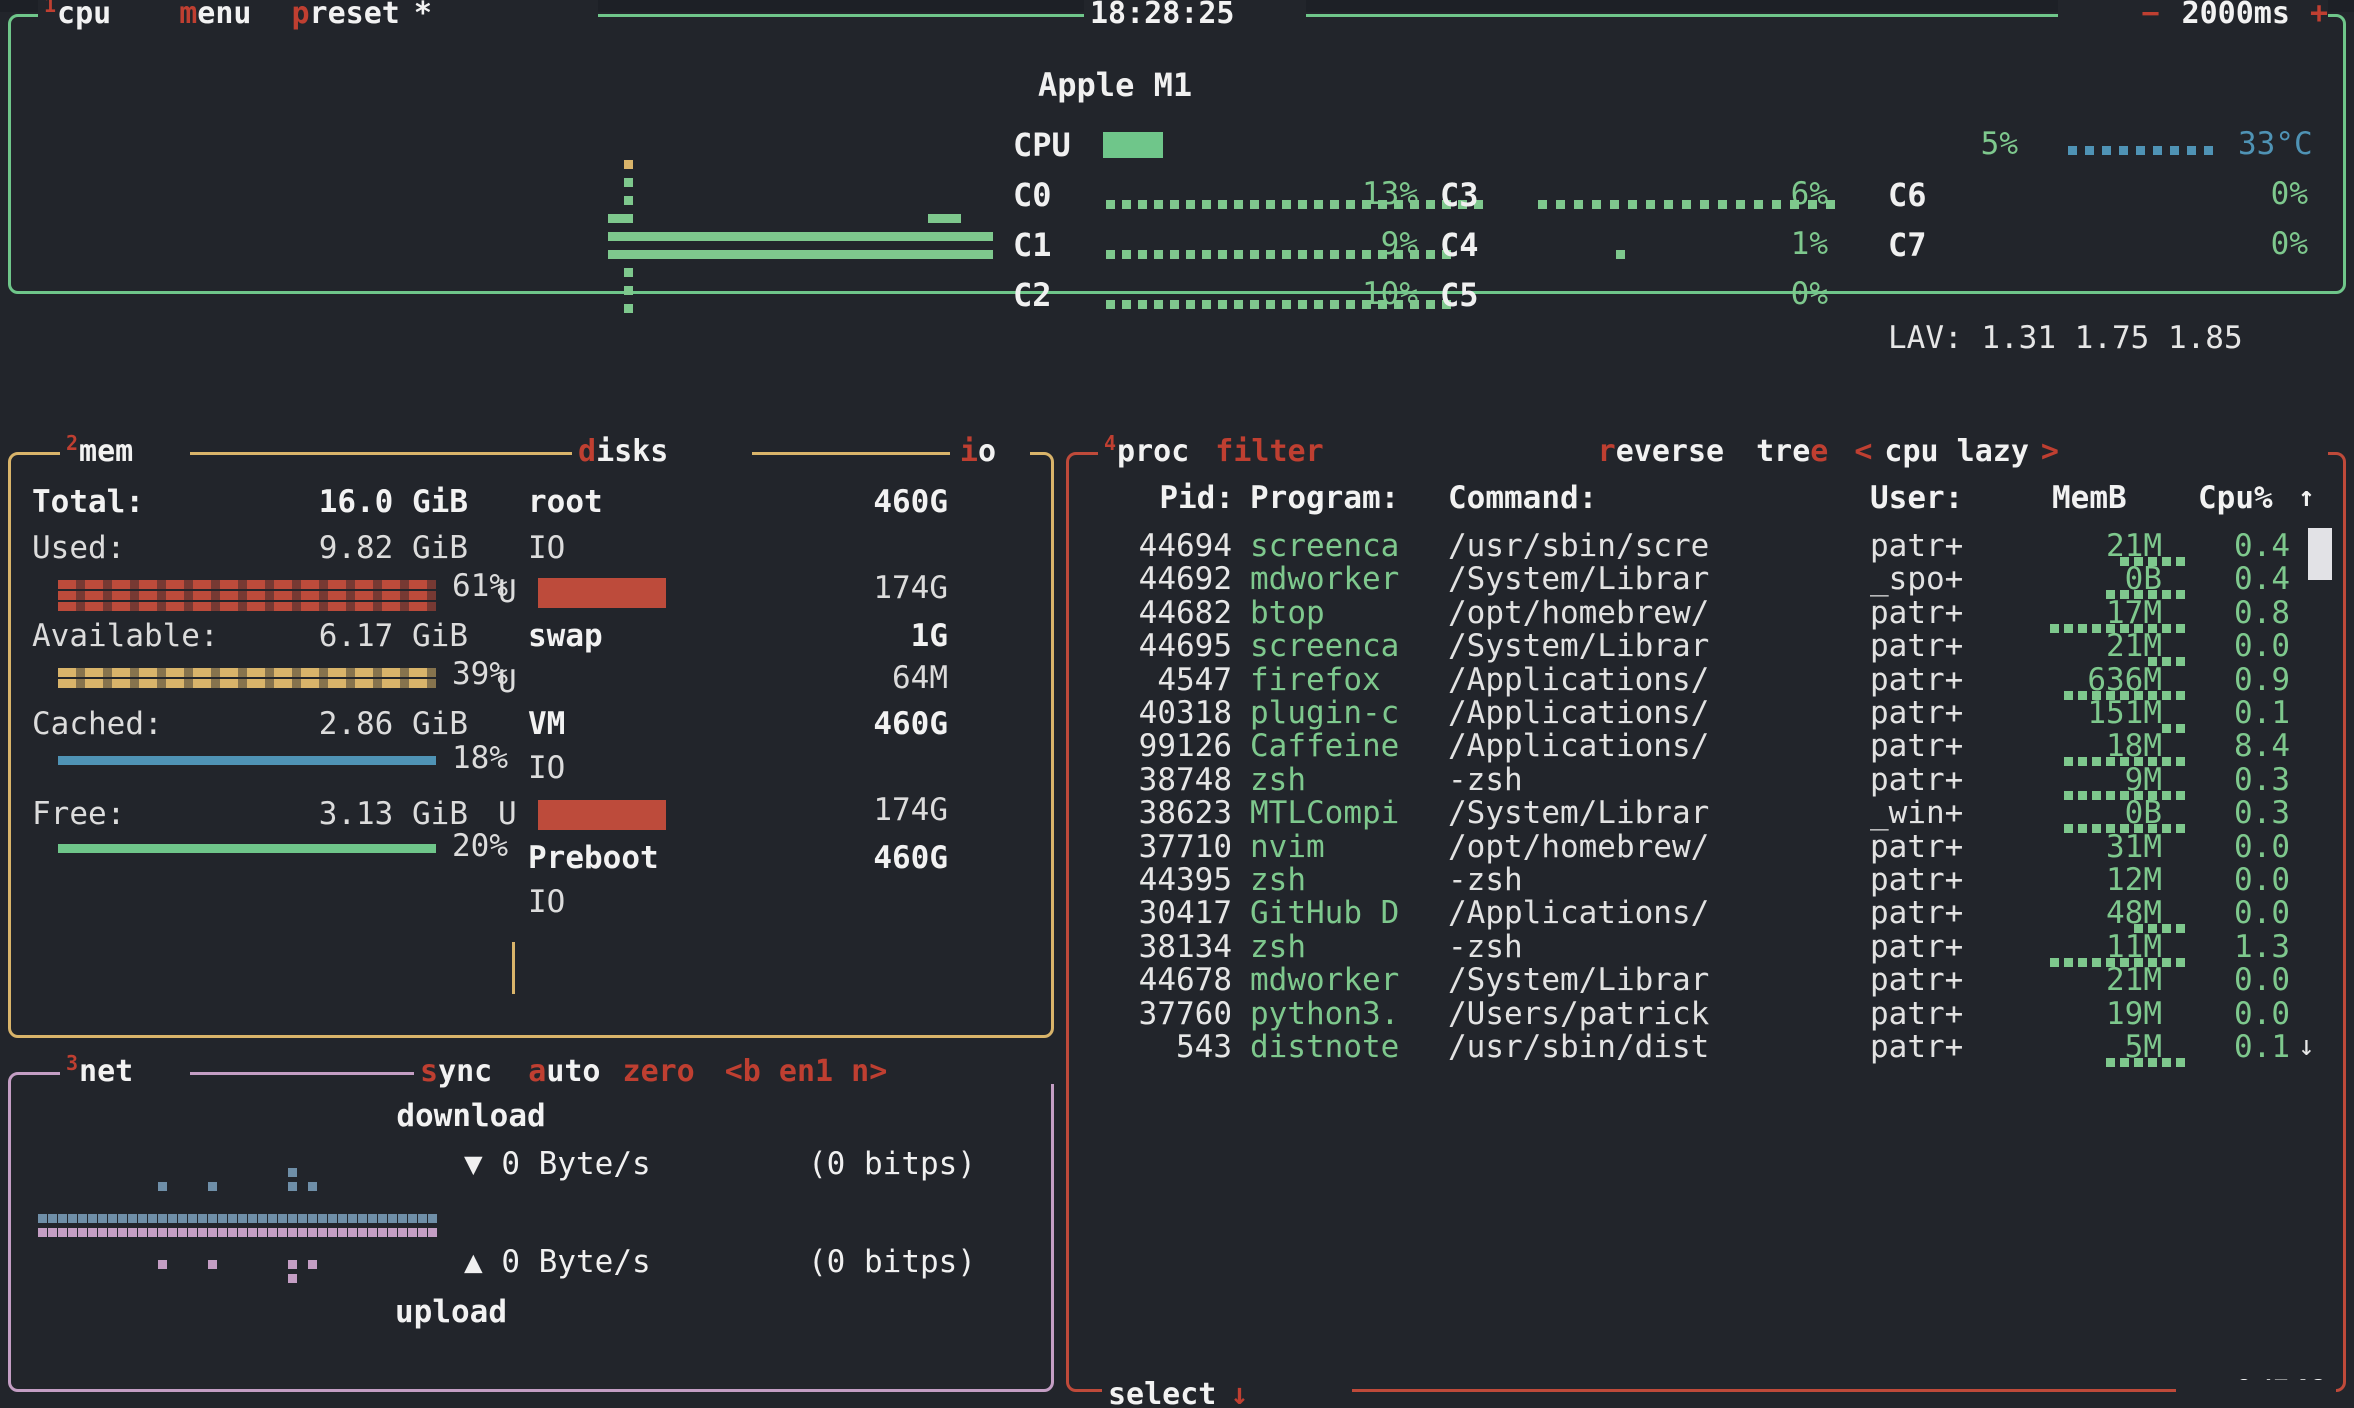 The image size is (2354, 1408). Describe the element at coordinates (2262, 646) in the screenshot. I see `process-cpu: 0.0` at that location.